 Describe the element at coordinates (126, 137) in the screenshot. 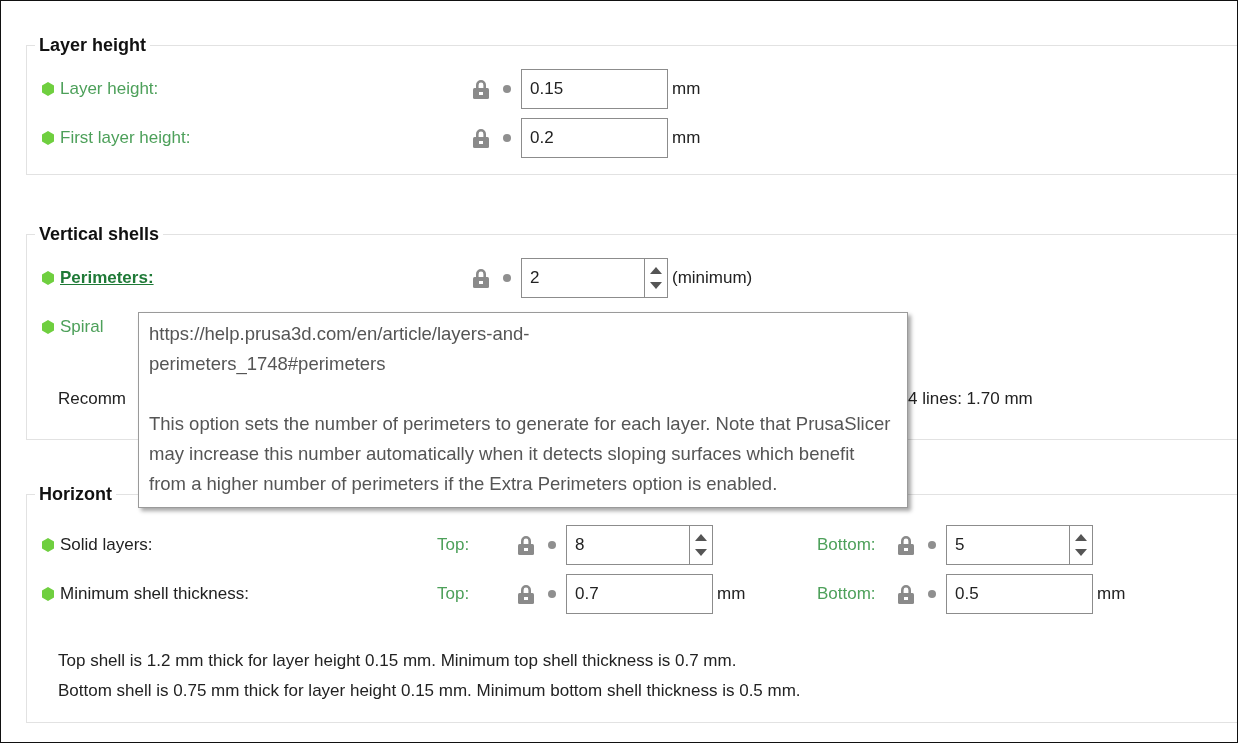

I see `option-label: First layer height:` at that location.